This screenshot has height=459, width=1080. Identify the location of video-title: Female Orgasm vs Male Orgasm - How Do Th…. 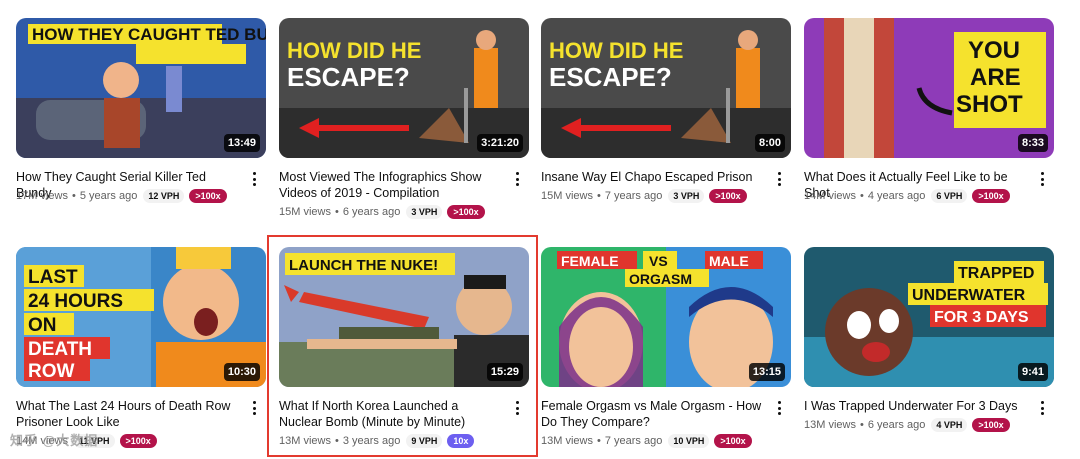
(652, 414).